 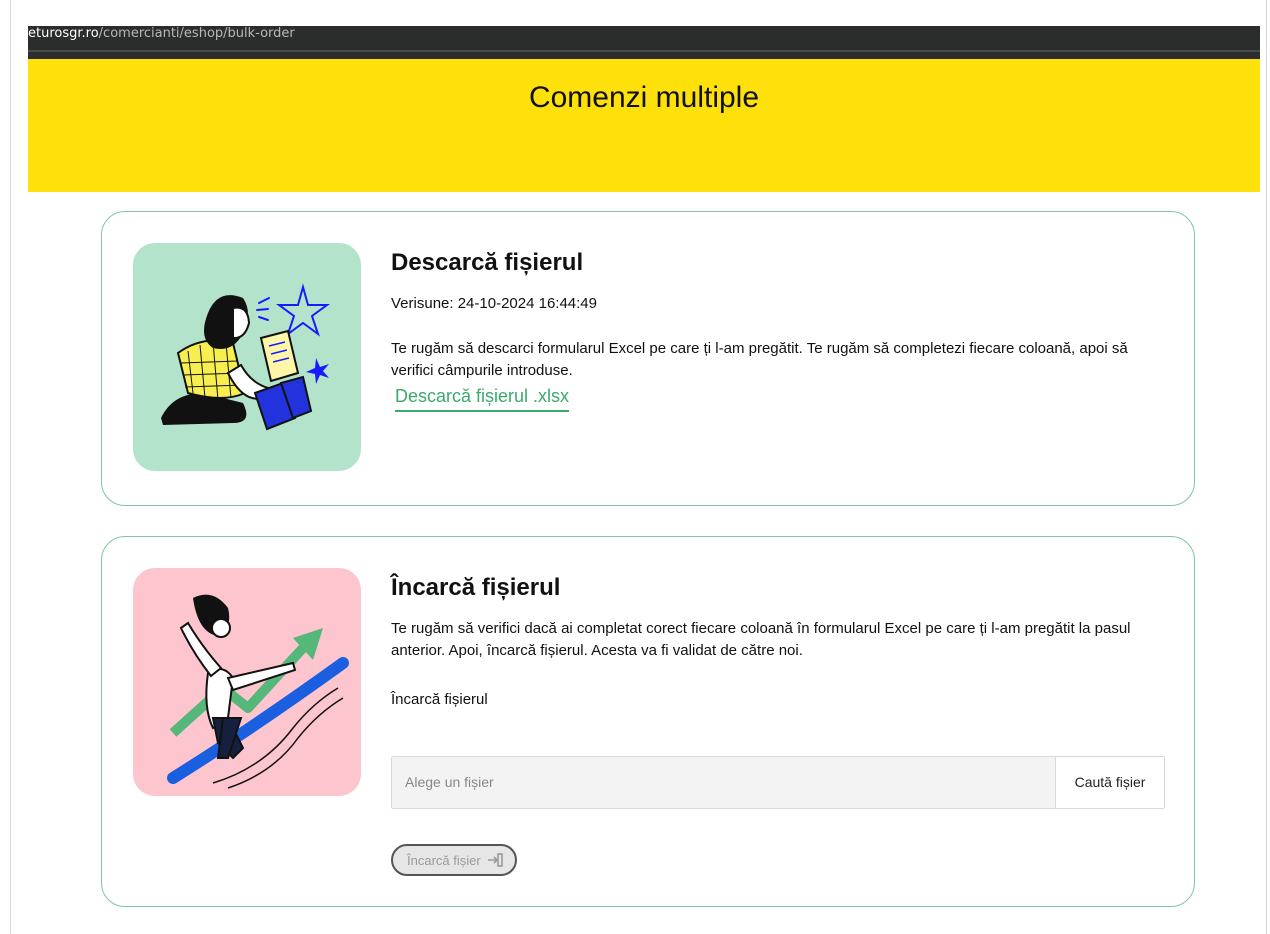 What do you see at coordinates (258, 691) in the screenshot?
I see `woman-surfing-chart-icon` at bounding box center [258, 691].